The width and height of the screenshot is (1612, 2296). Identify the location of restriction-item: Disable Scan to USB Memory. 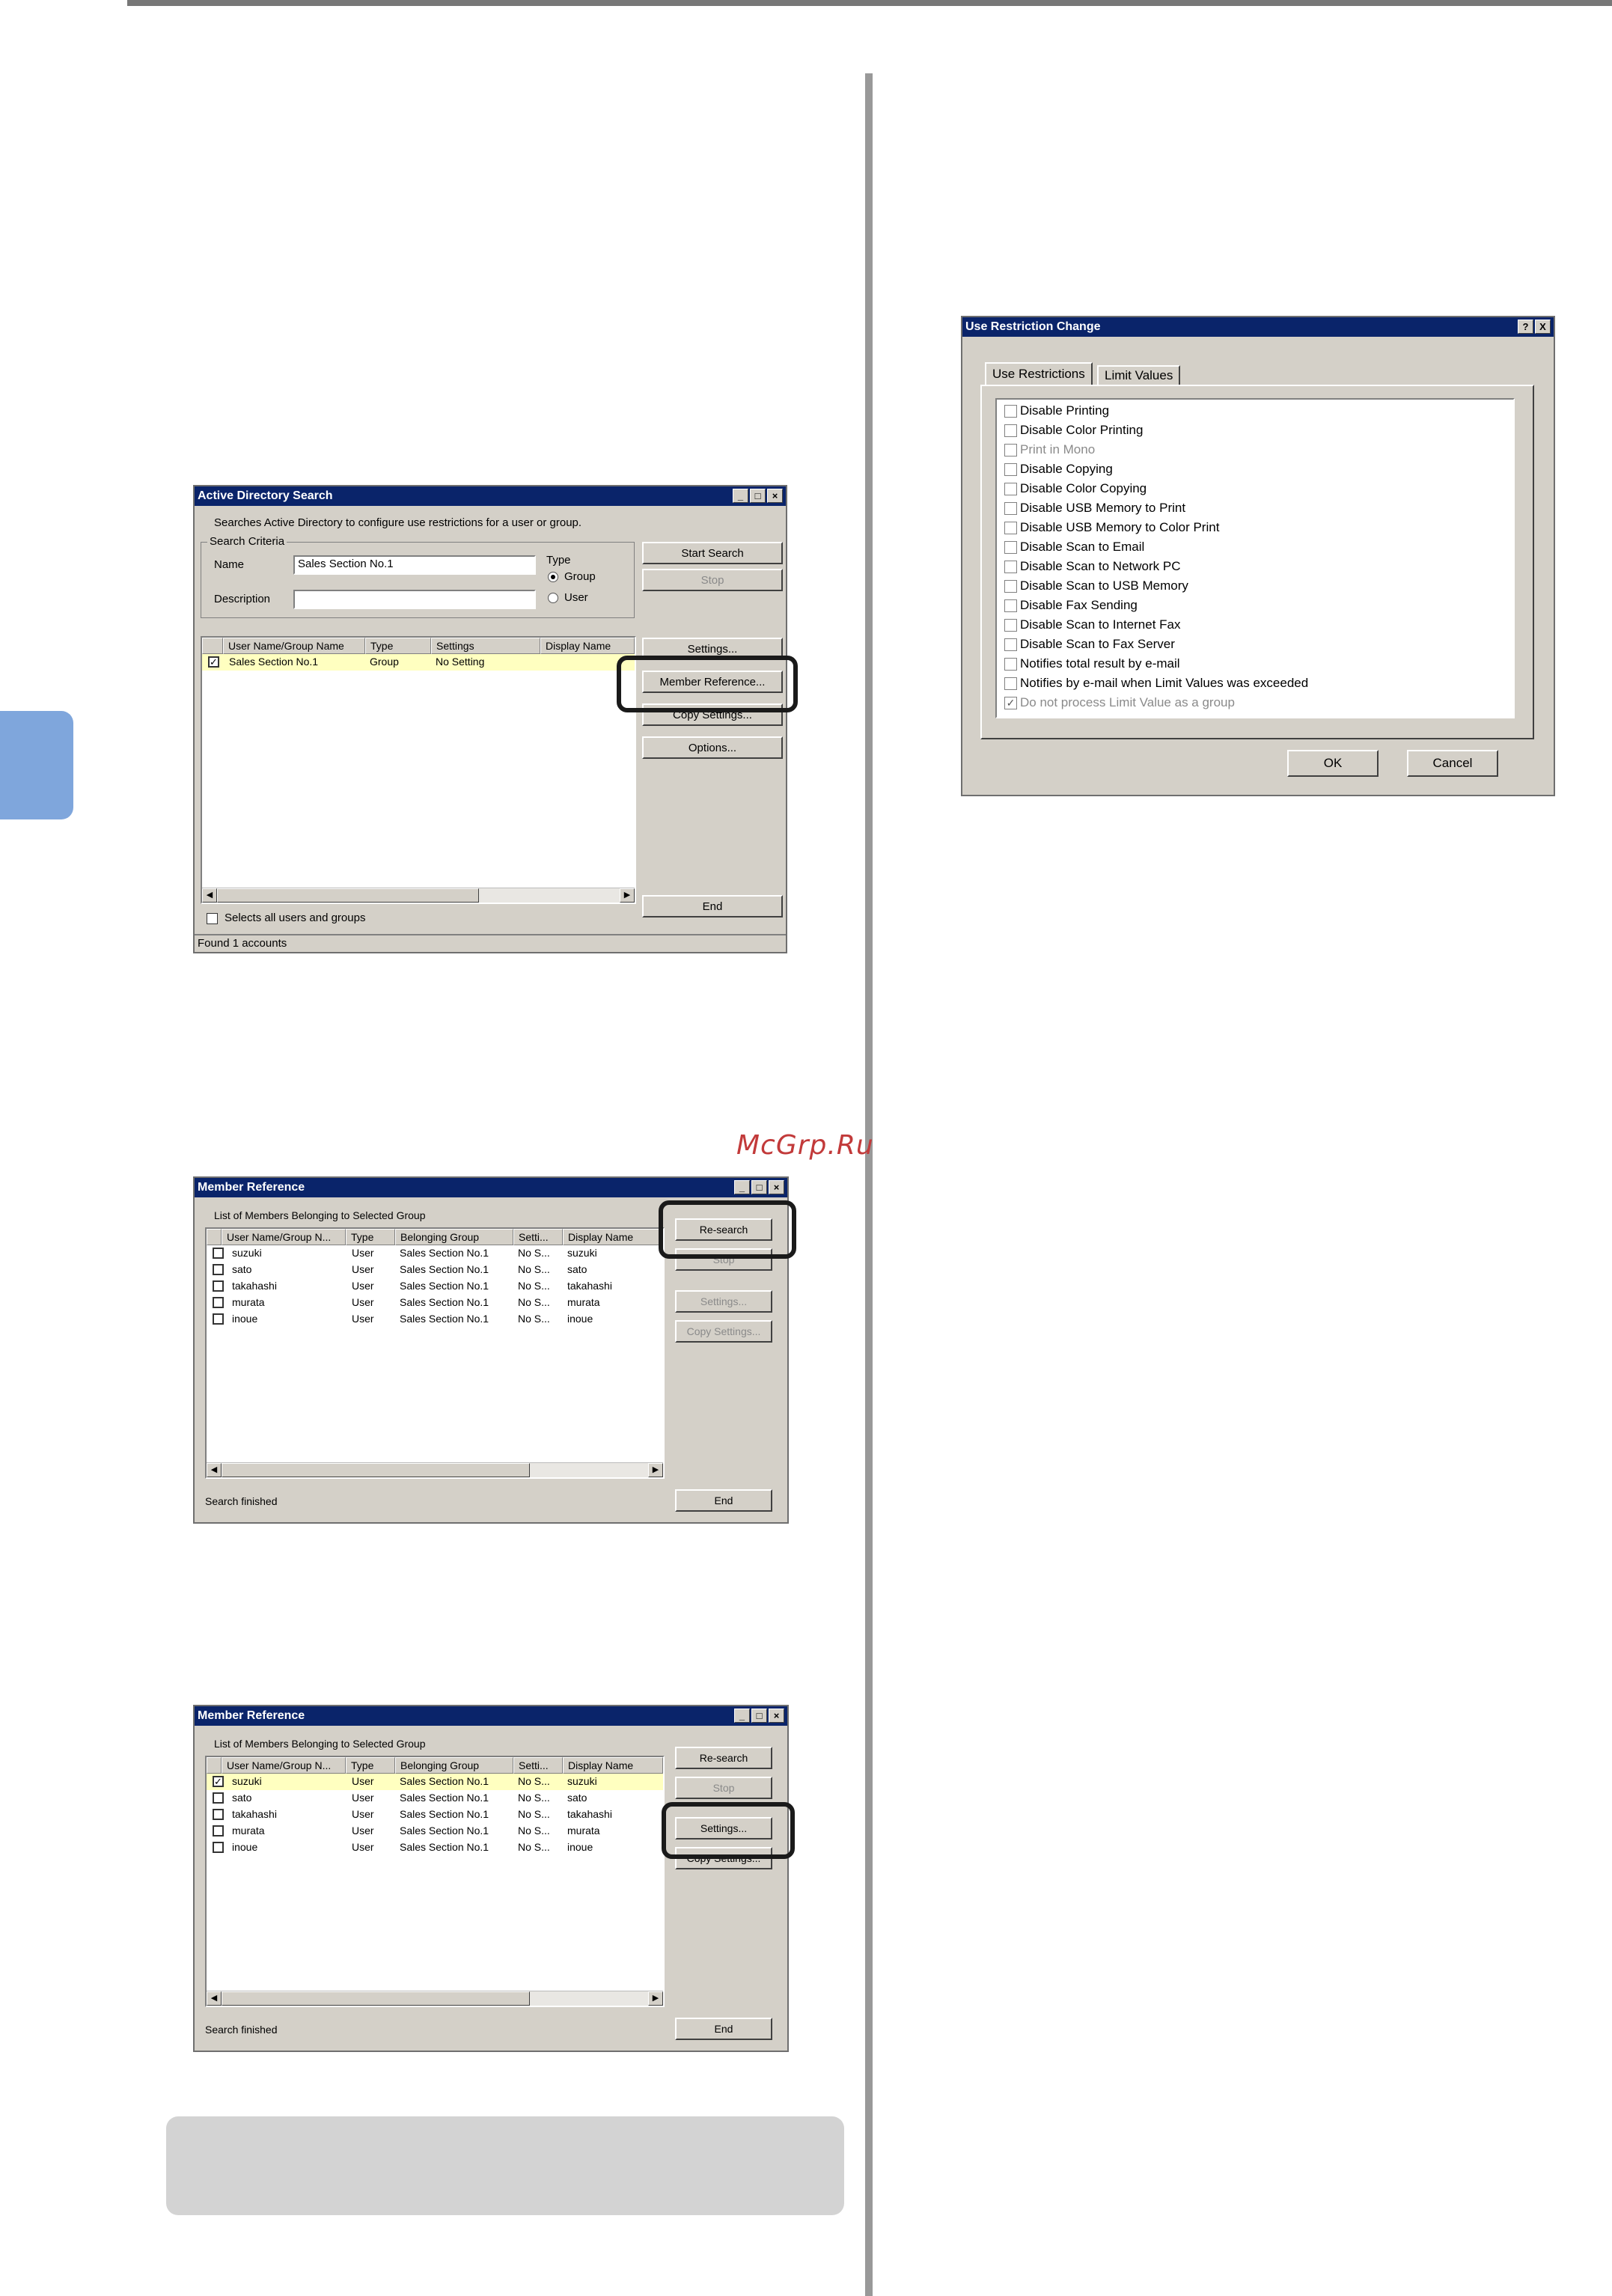
(1096, 586).